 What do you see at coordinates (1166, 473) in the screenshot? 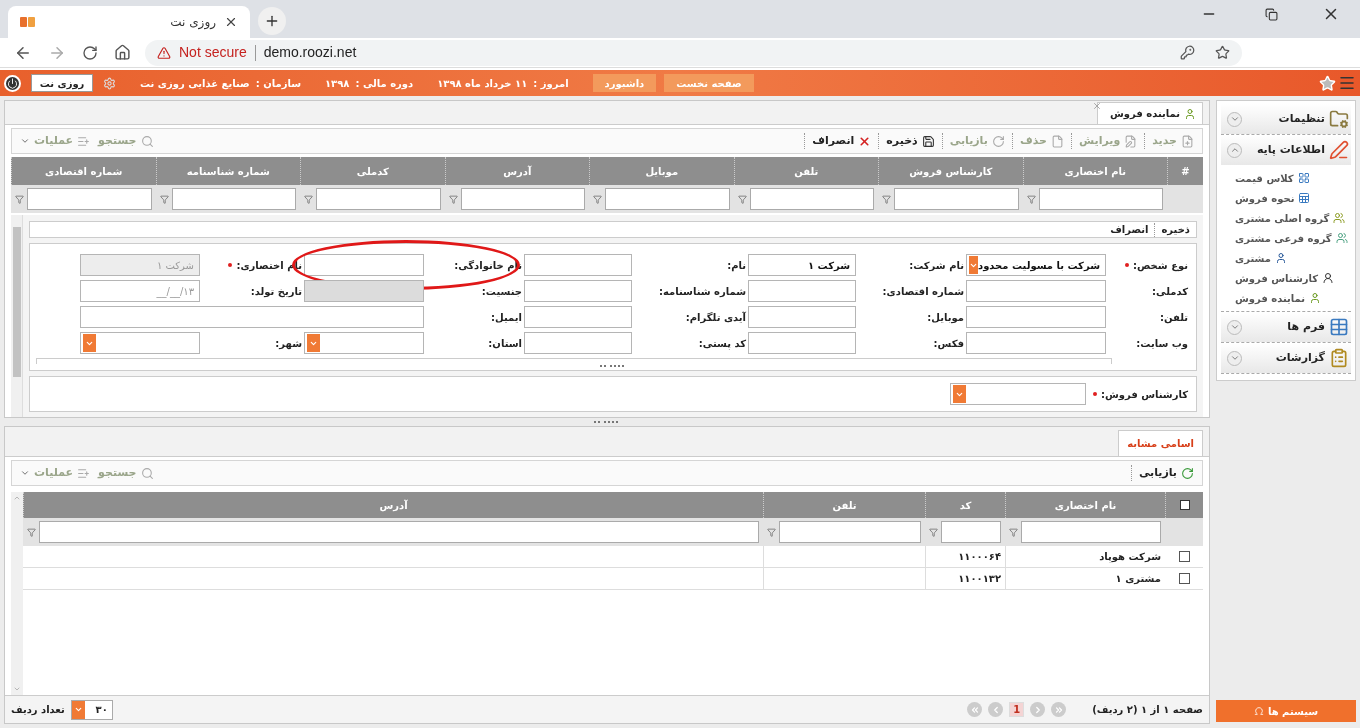
I see `toolbar-button: بازیابی` at bounding box center [1166, 473].